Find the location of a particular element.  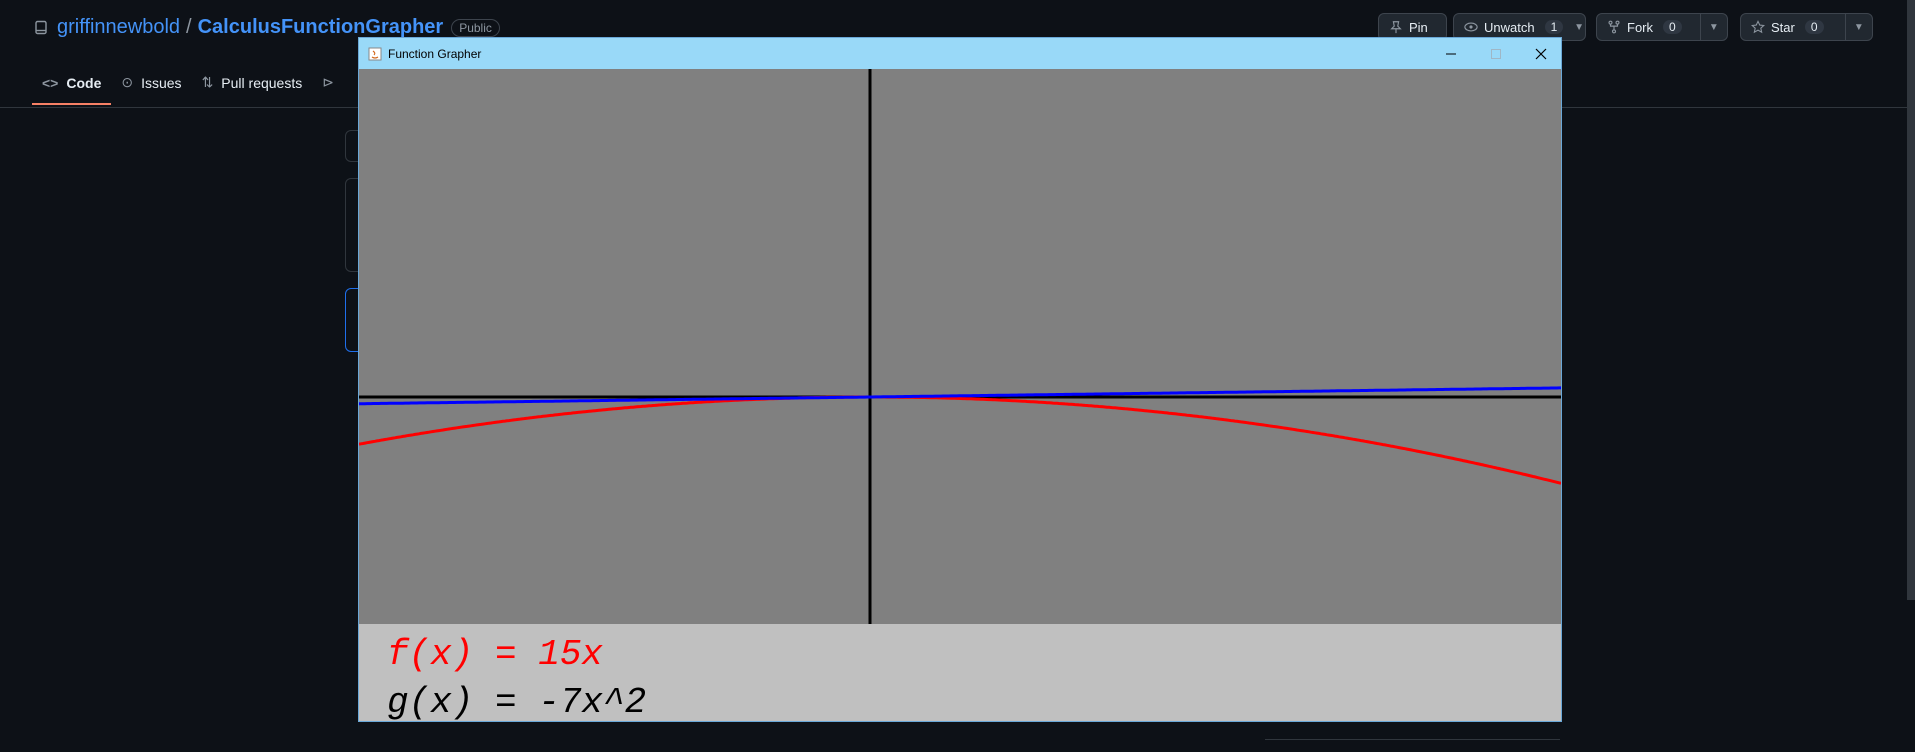

close-icon is located at coordinates (1540, 53).